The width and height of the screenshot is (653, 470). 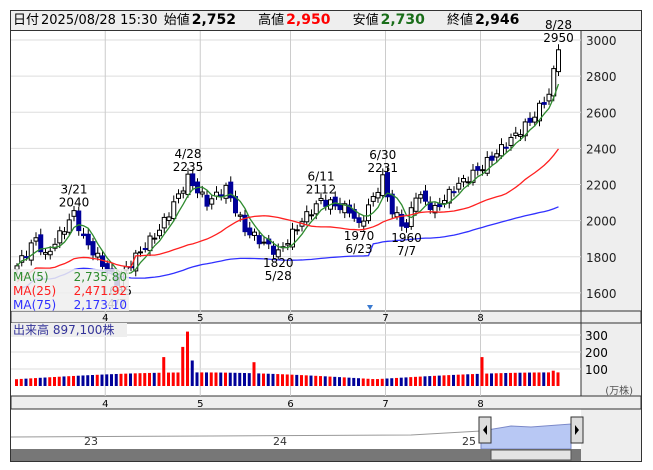 I want to click on legend-value: 2,173.10, so click(x=100, y=305).